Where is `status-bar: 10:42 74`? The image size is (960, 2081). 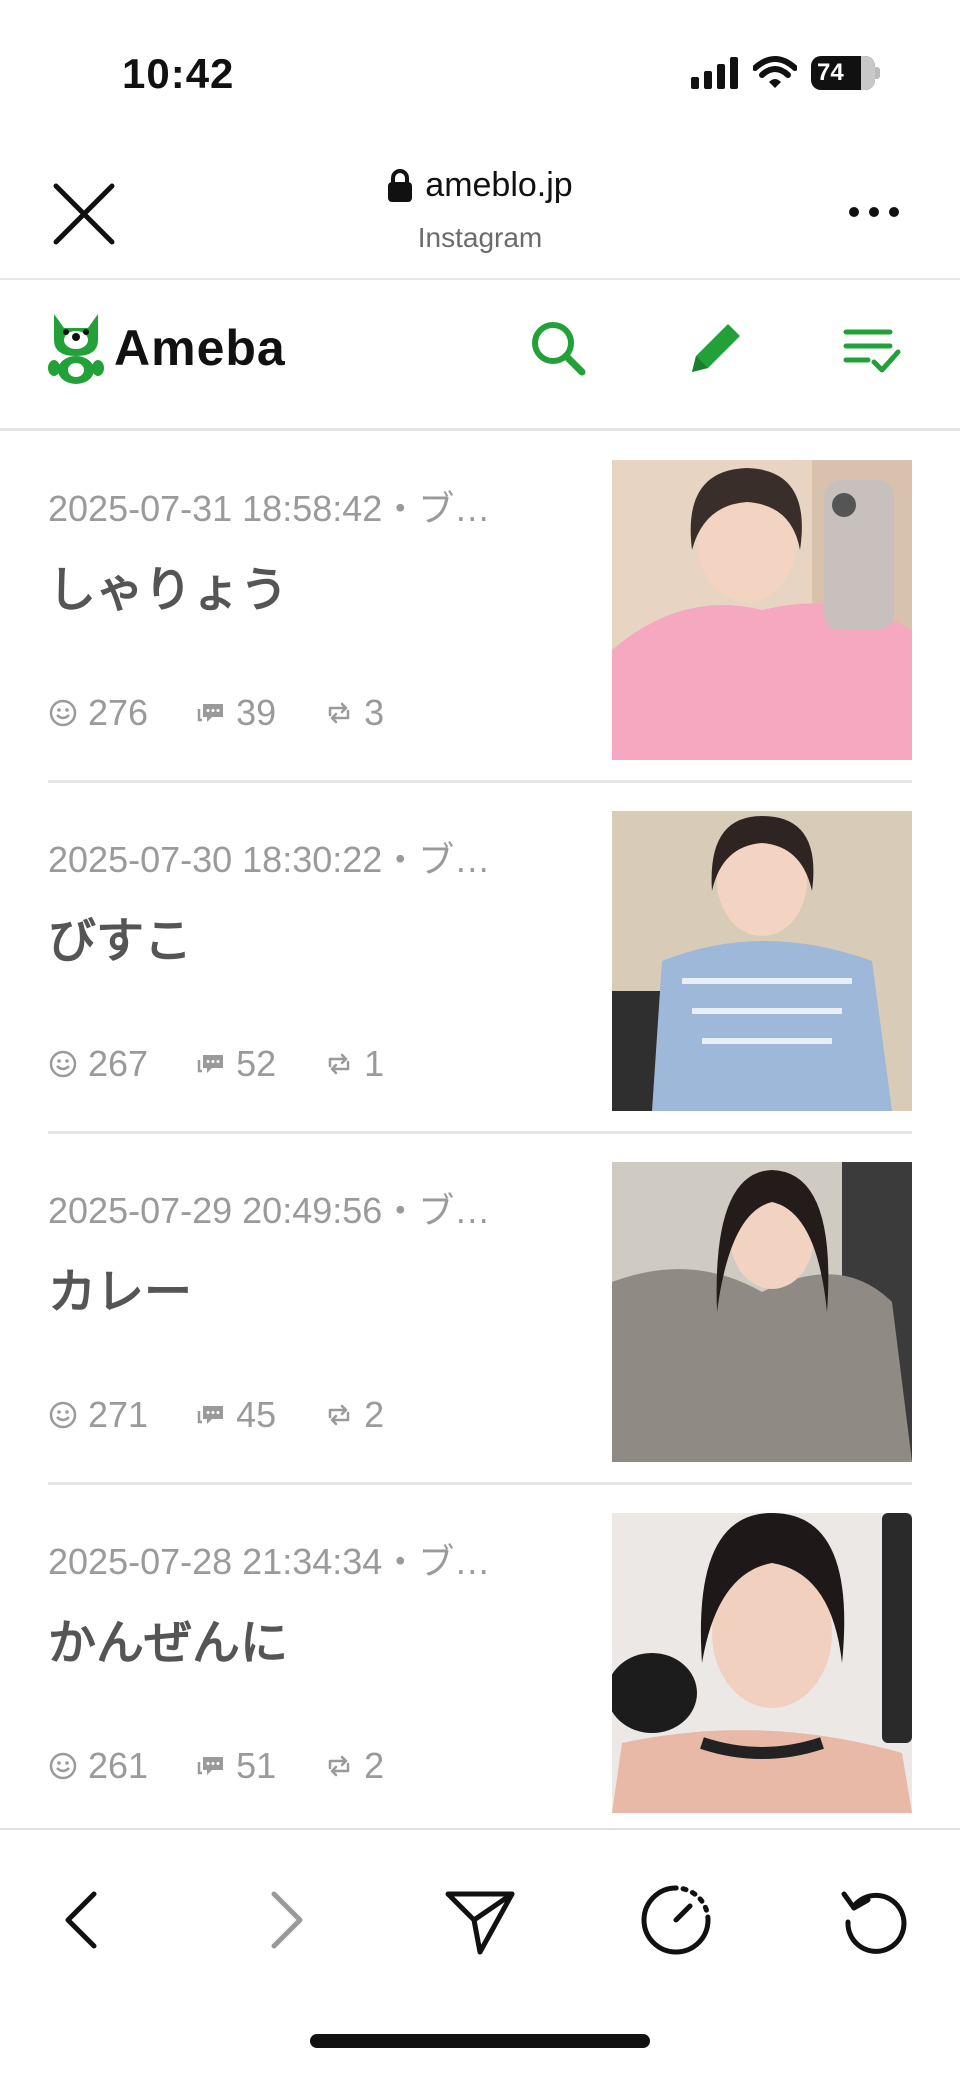
status-bar: 10:42 74 is located at coordinates (480, 70).